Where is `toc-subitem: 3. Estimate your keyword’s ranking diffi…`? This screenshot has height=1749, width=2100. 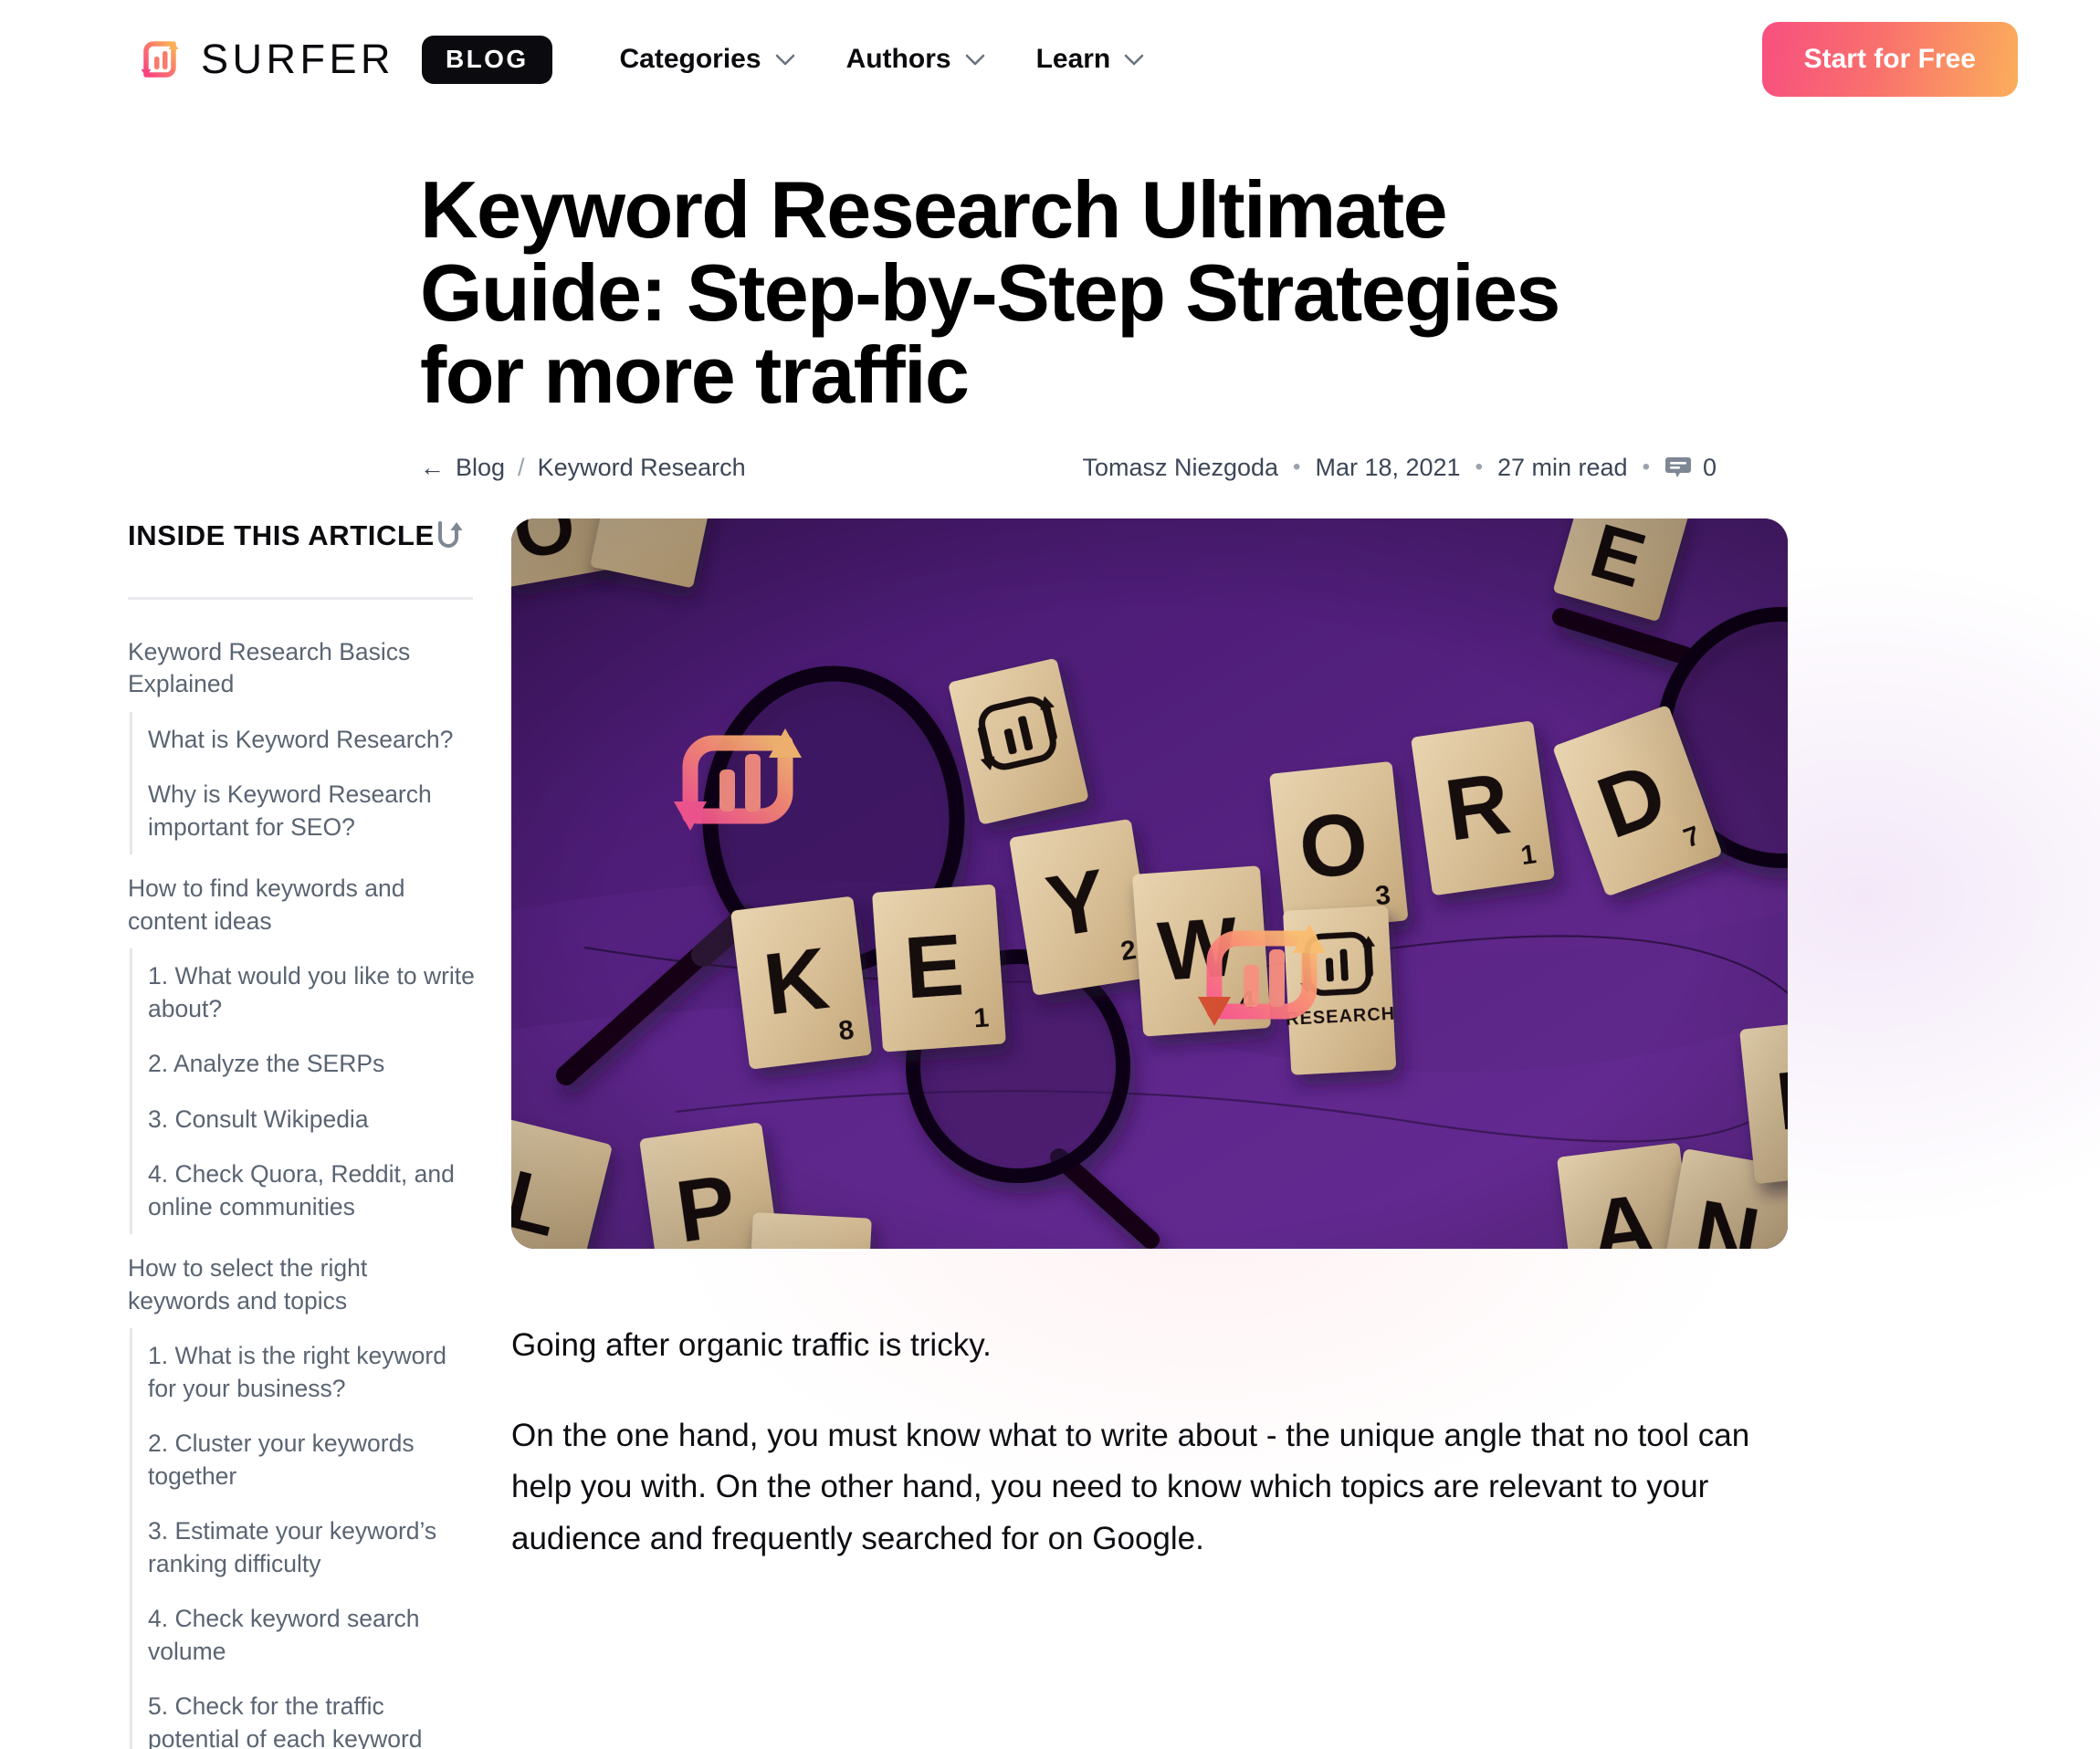
toc-subitem: 3. Estimate your keyword’s ranking diffi… is located at coordinates (311, 1547).